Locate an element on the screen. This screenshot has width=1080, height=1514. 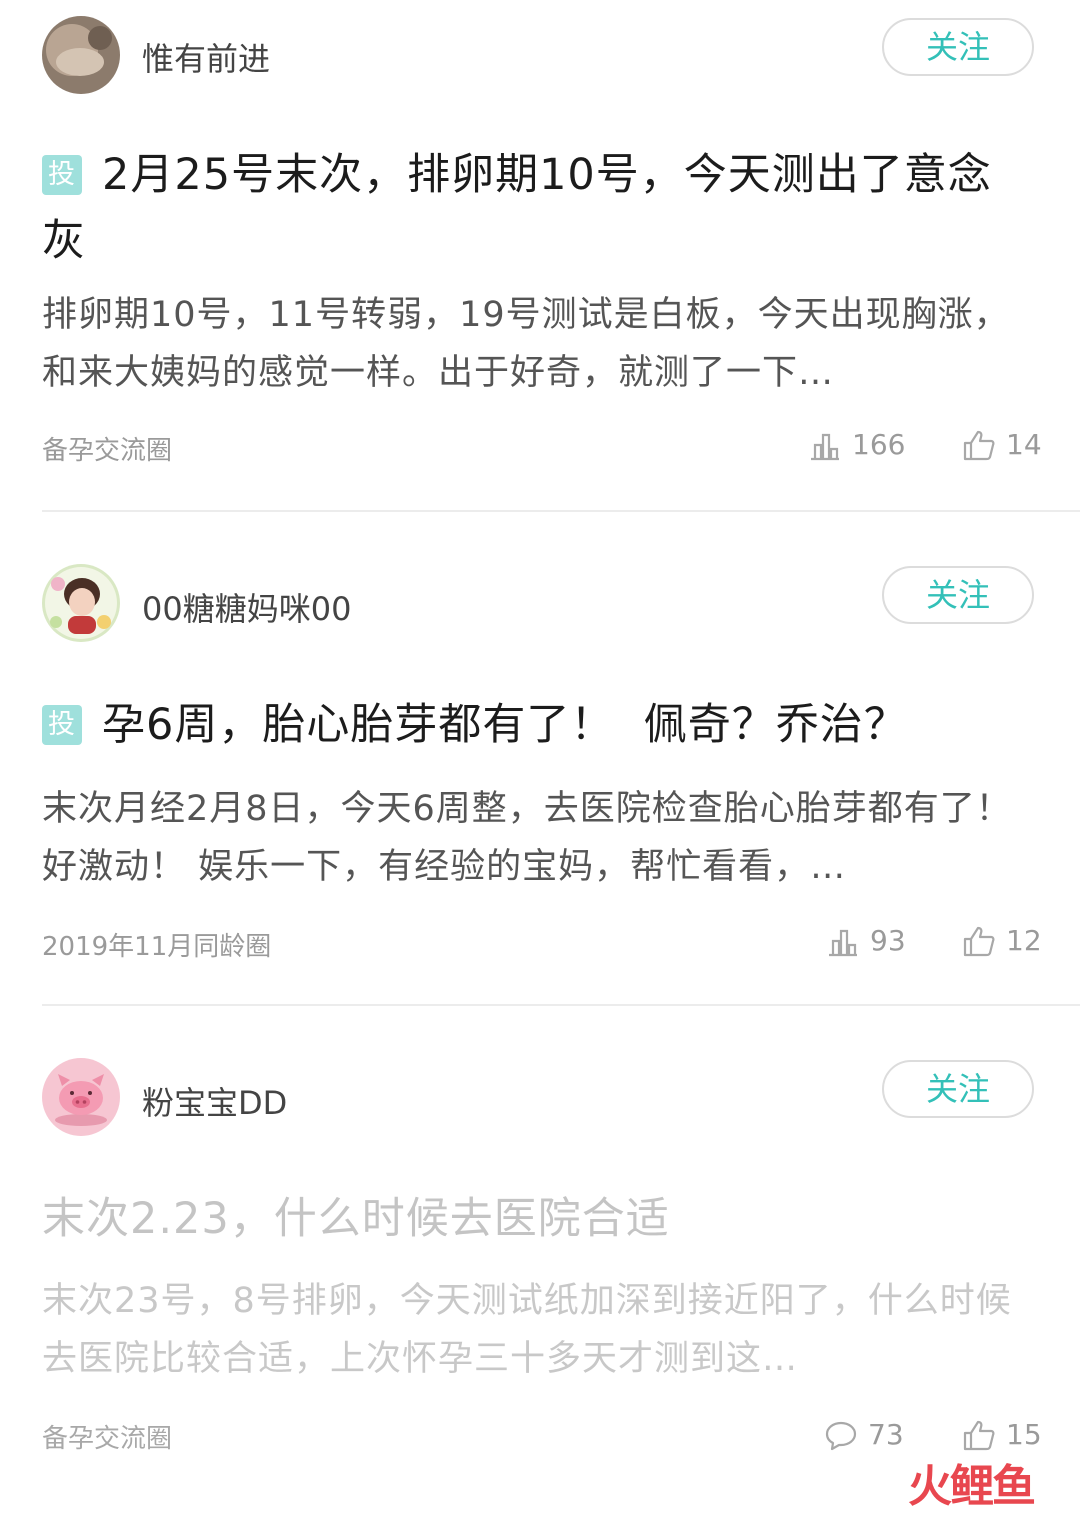
pig-avatar-icon is located at coordinates (81, 1097).